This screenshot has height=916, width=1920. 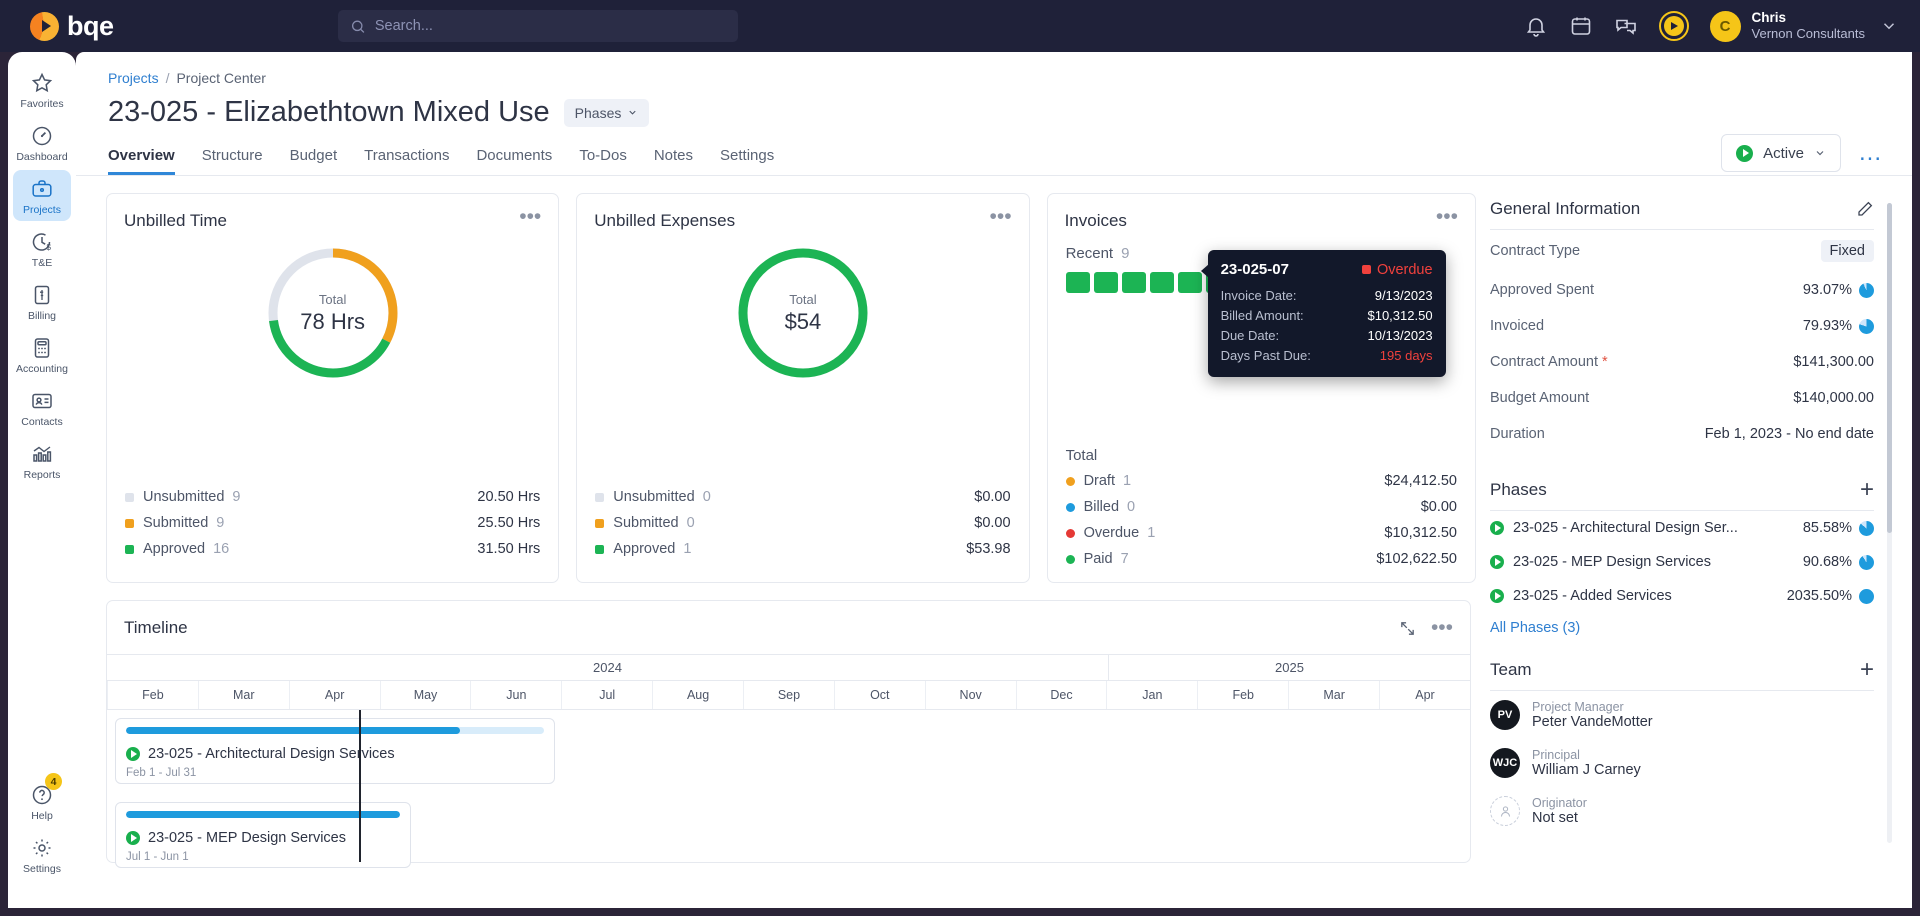 What do you see at coordinates (221, 78) in the screenshot?
I see `breadcrumb-current: Project Center` at bounding box center [221, 78].